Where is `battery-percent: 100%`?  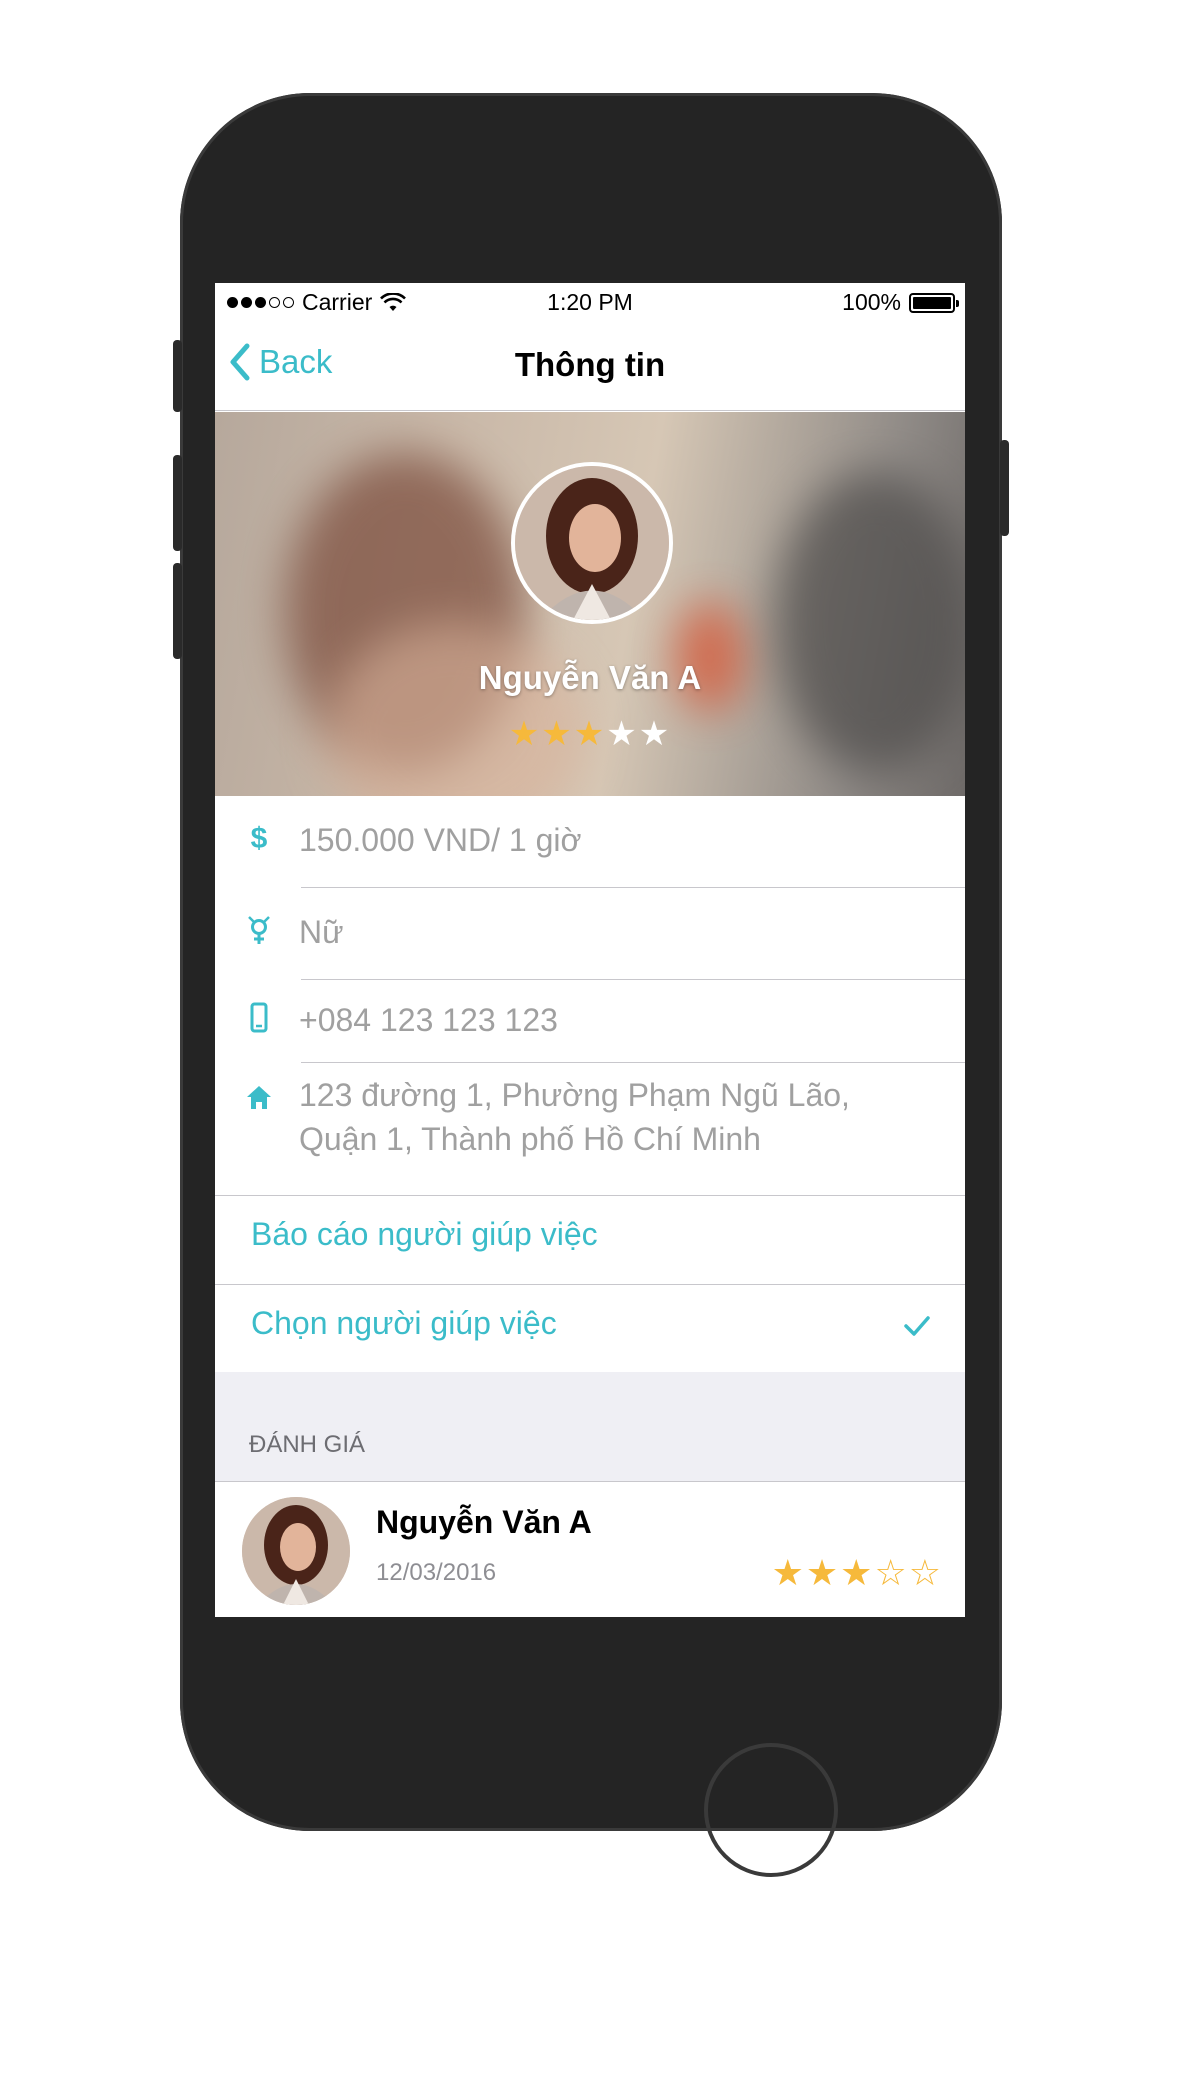 battery-percent: 100% is located at coordinates (871, 302).